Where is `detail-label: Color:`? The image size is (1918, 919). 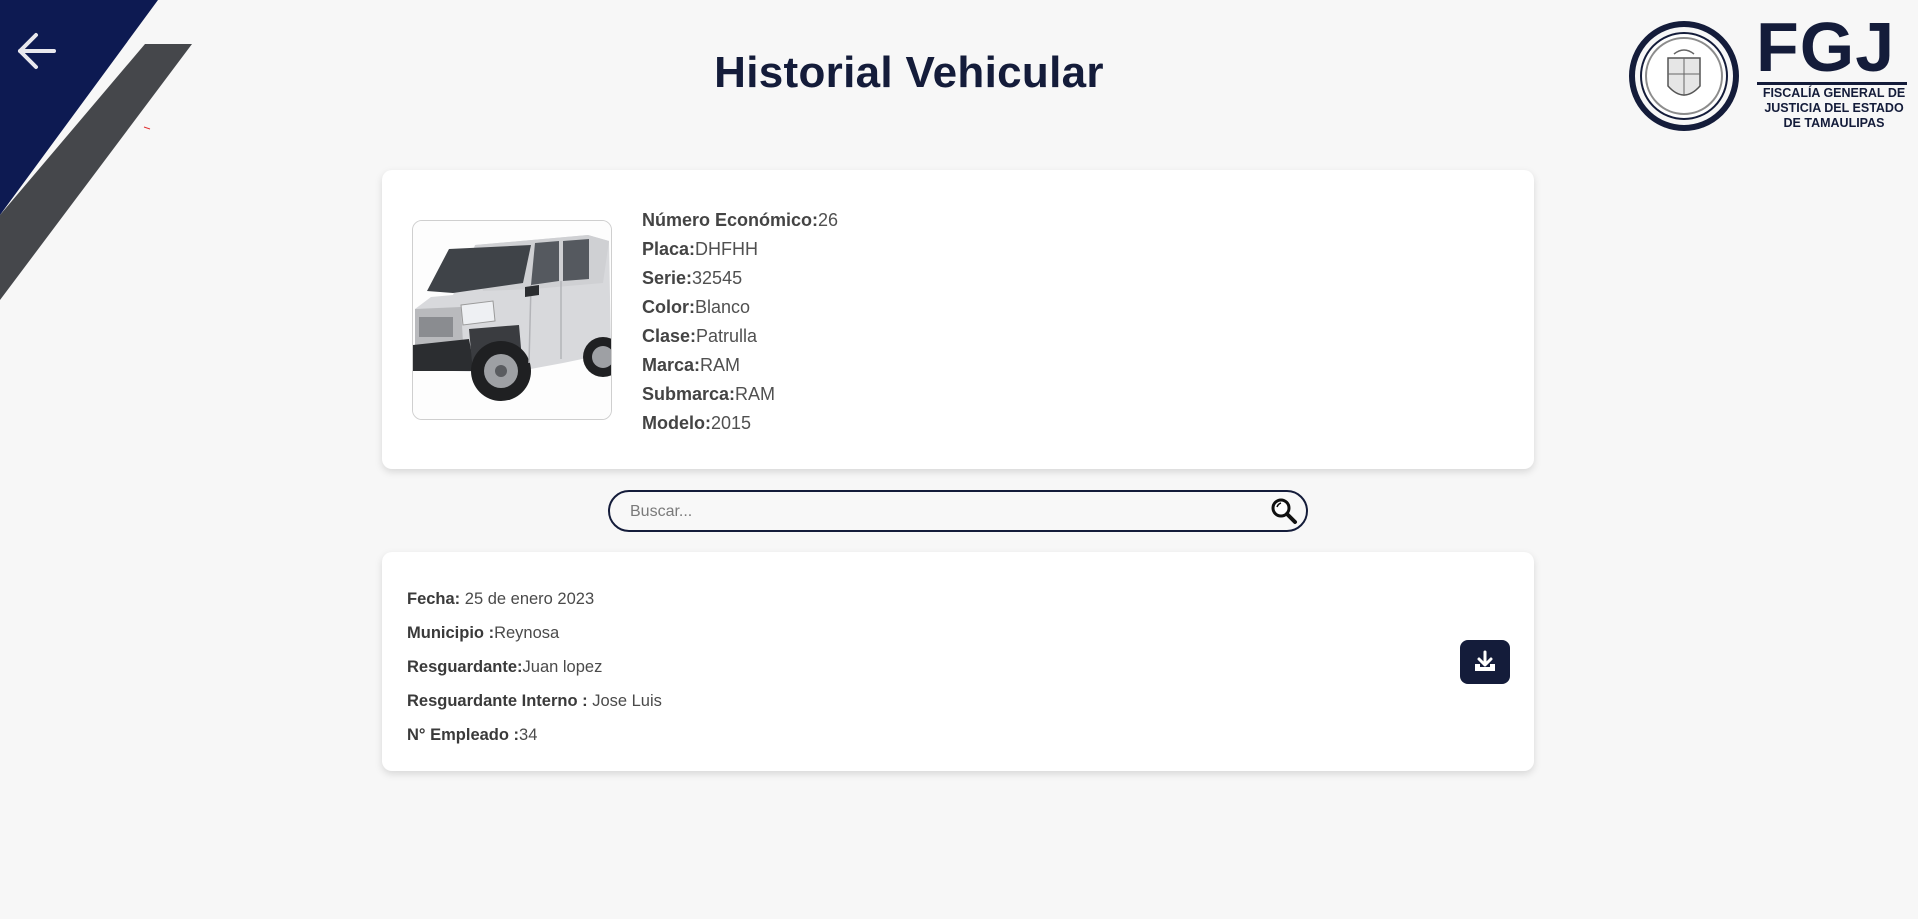
detail-label: Color: is located at coordinates (668, 307).